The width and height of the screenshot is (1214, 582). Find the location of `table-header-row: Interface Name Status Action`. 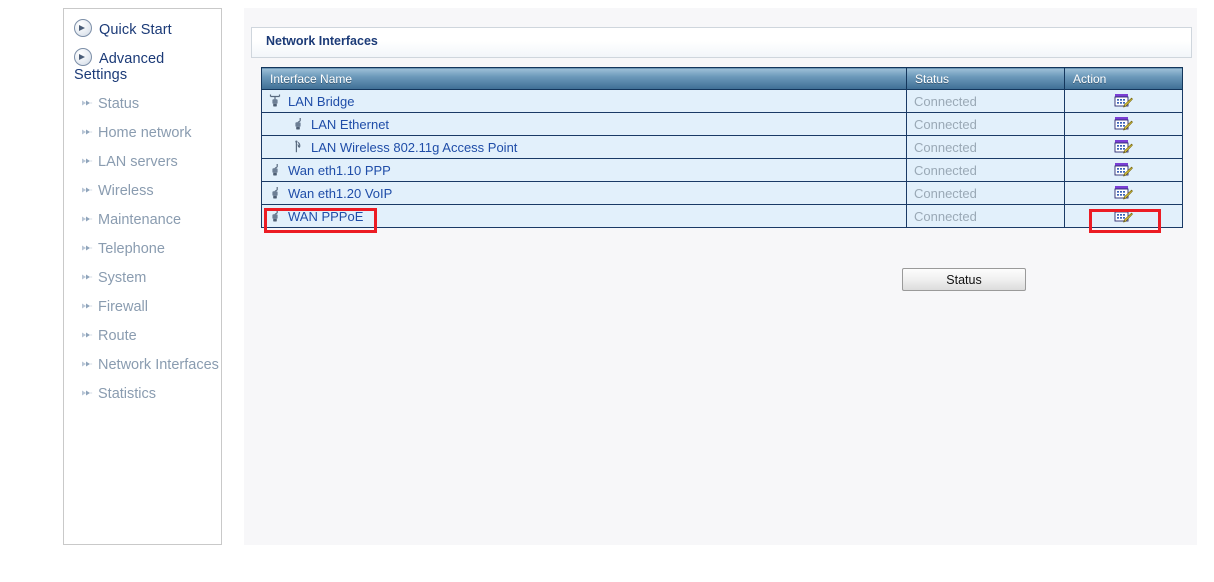

table-header-row: Interface Name Status Action is located at coordinates (722, 78).